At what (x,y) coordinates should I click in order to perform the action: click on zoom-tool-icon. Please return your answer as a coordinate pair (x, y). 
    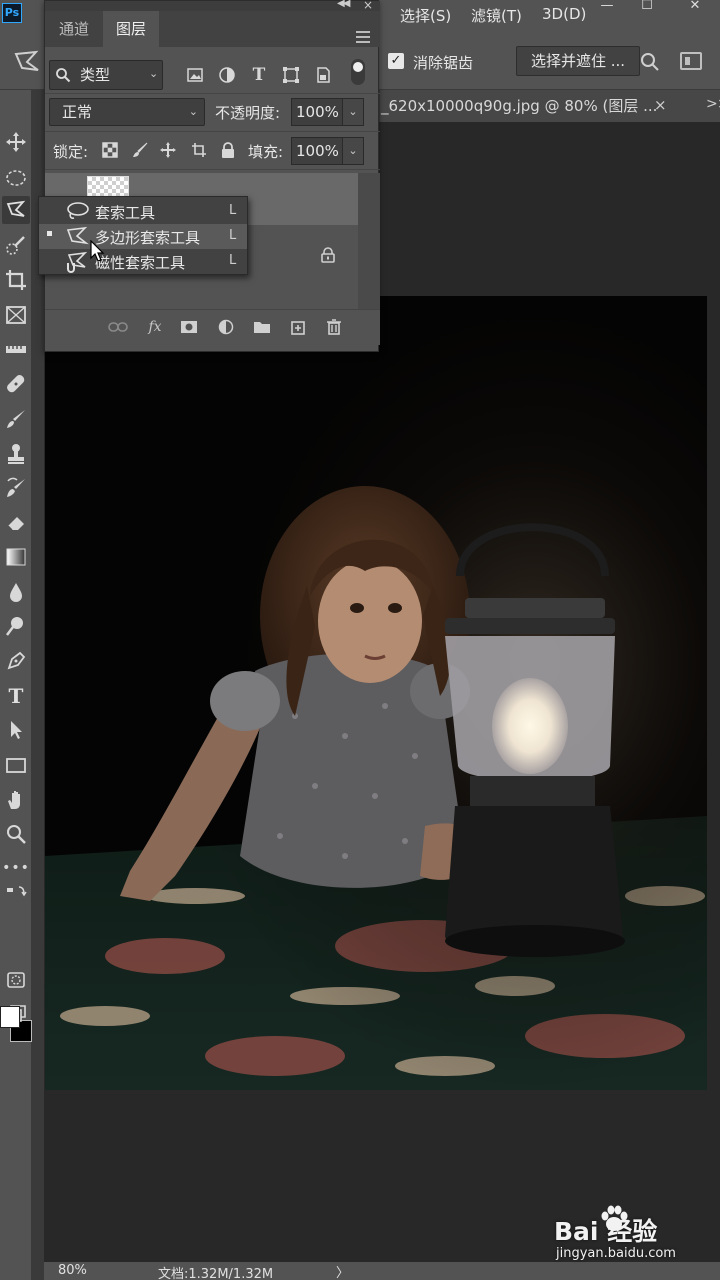
    Looking at the image, I should click on (16, 834).